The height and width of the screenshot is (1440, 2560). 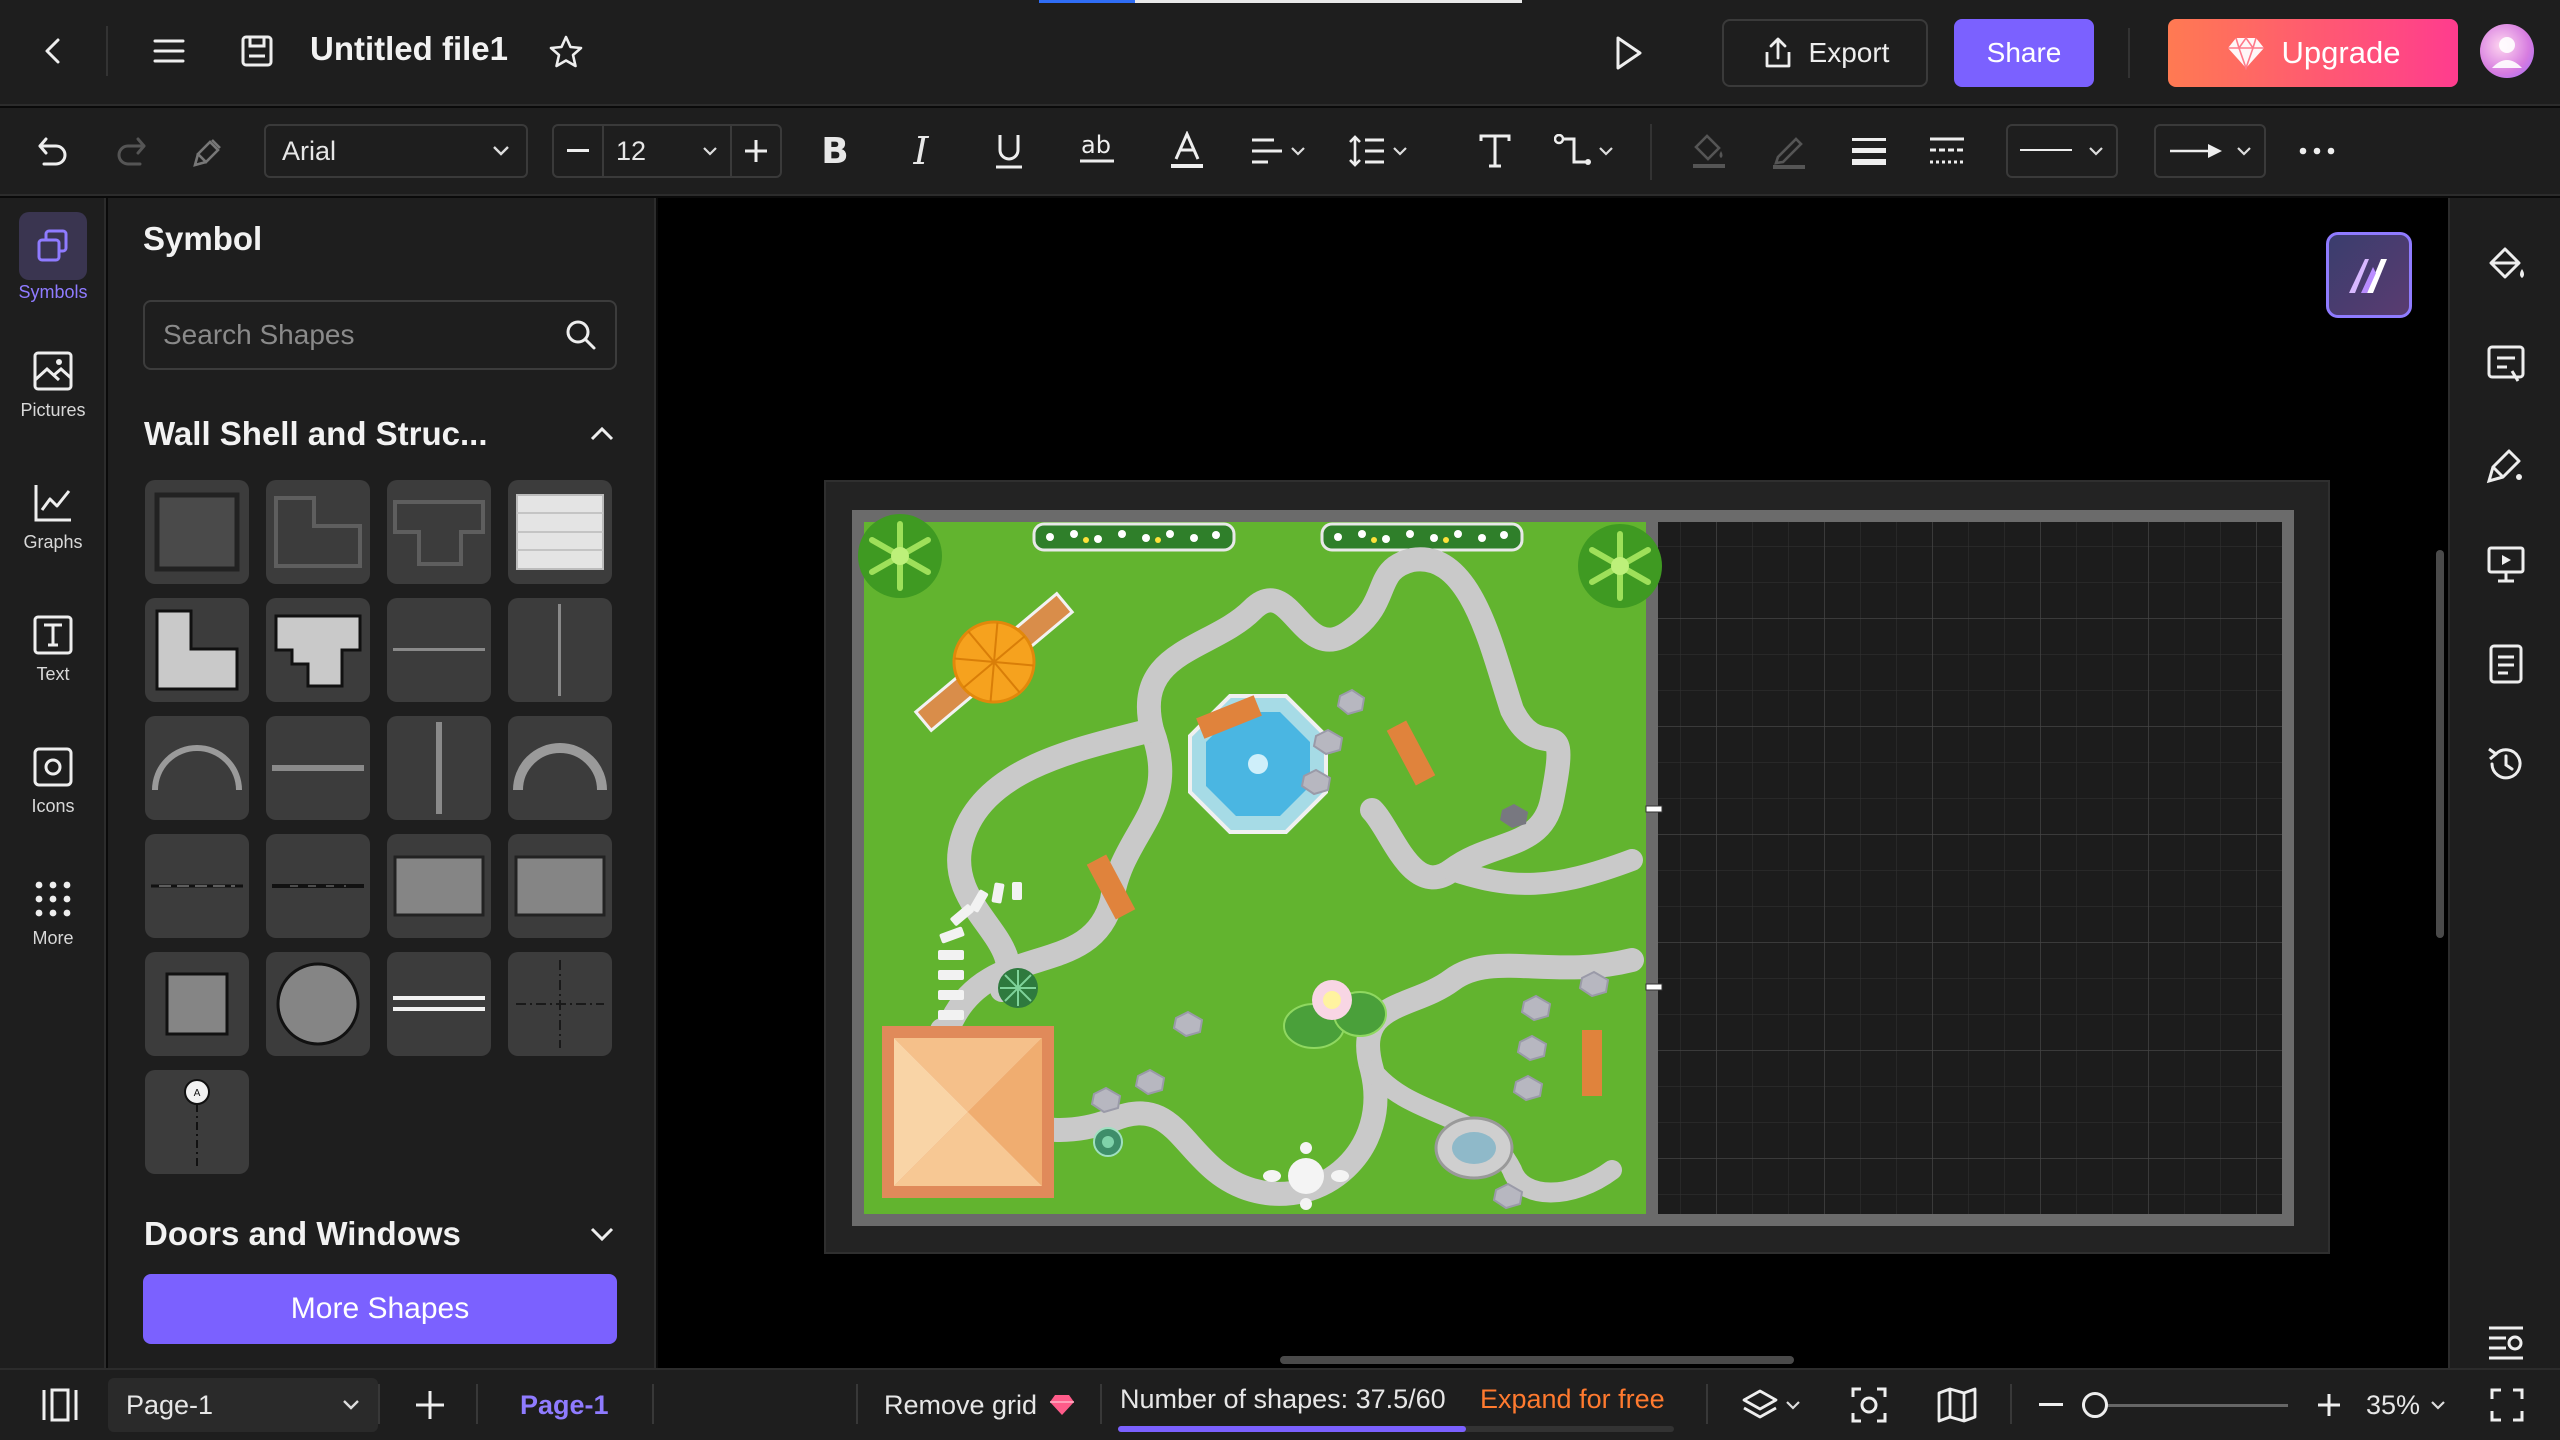 I want to click on avatar, so click(x=2507, y=51).